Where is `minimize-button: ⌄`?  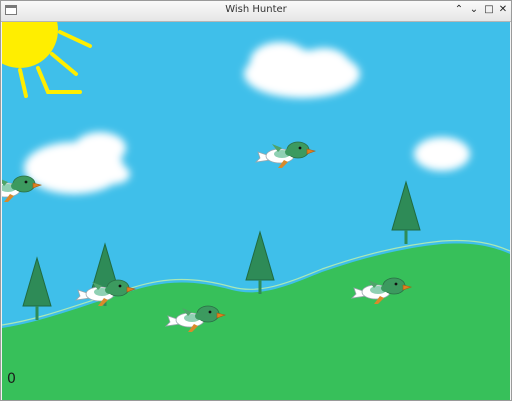 minimize-button: ⌄ is located at coordinates (474, 10).